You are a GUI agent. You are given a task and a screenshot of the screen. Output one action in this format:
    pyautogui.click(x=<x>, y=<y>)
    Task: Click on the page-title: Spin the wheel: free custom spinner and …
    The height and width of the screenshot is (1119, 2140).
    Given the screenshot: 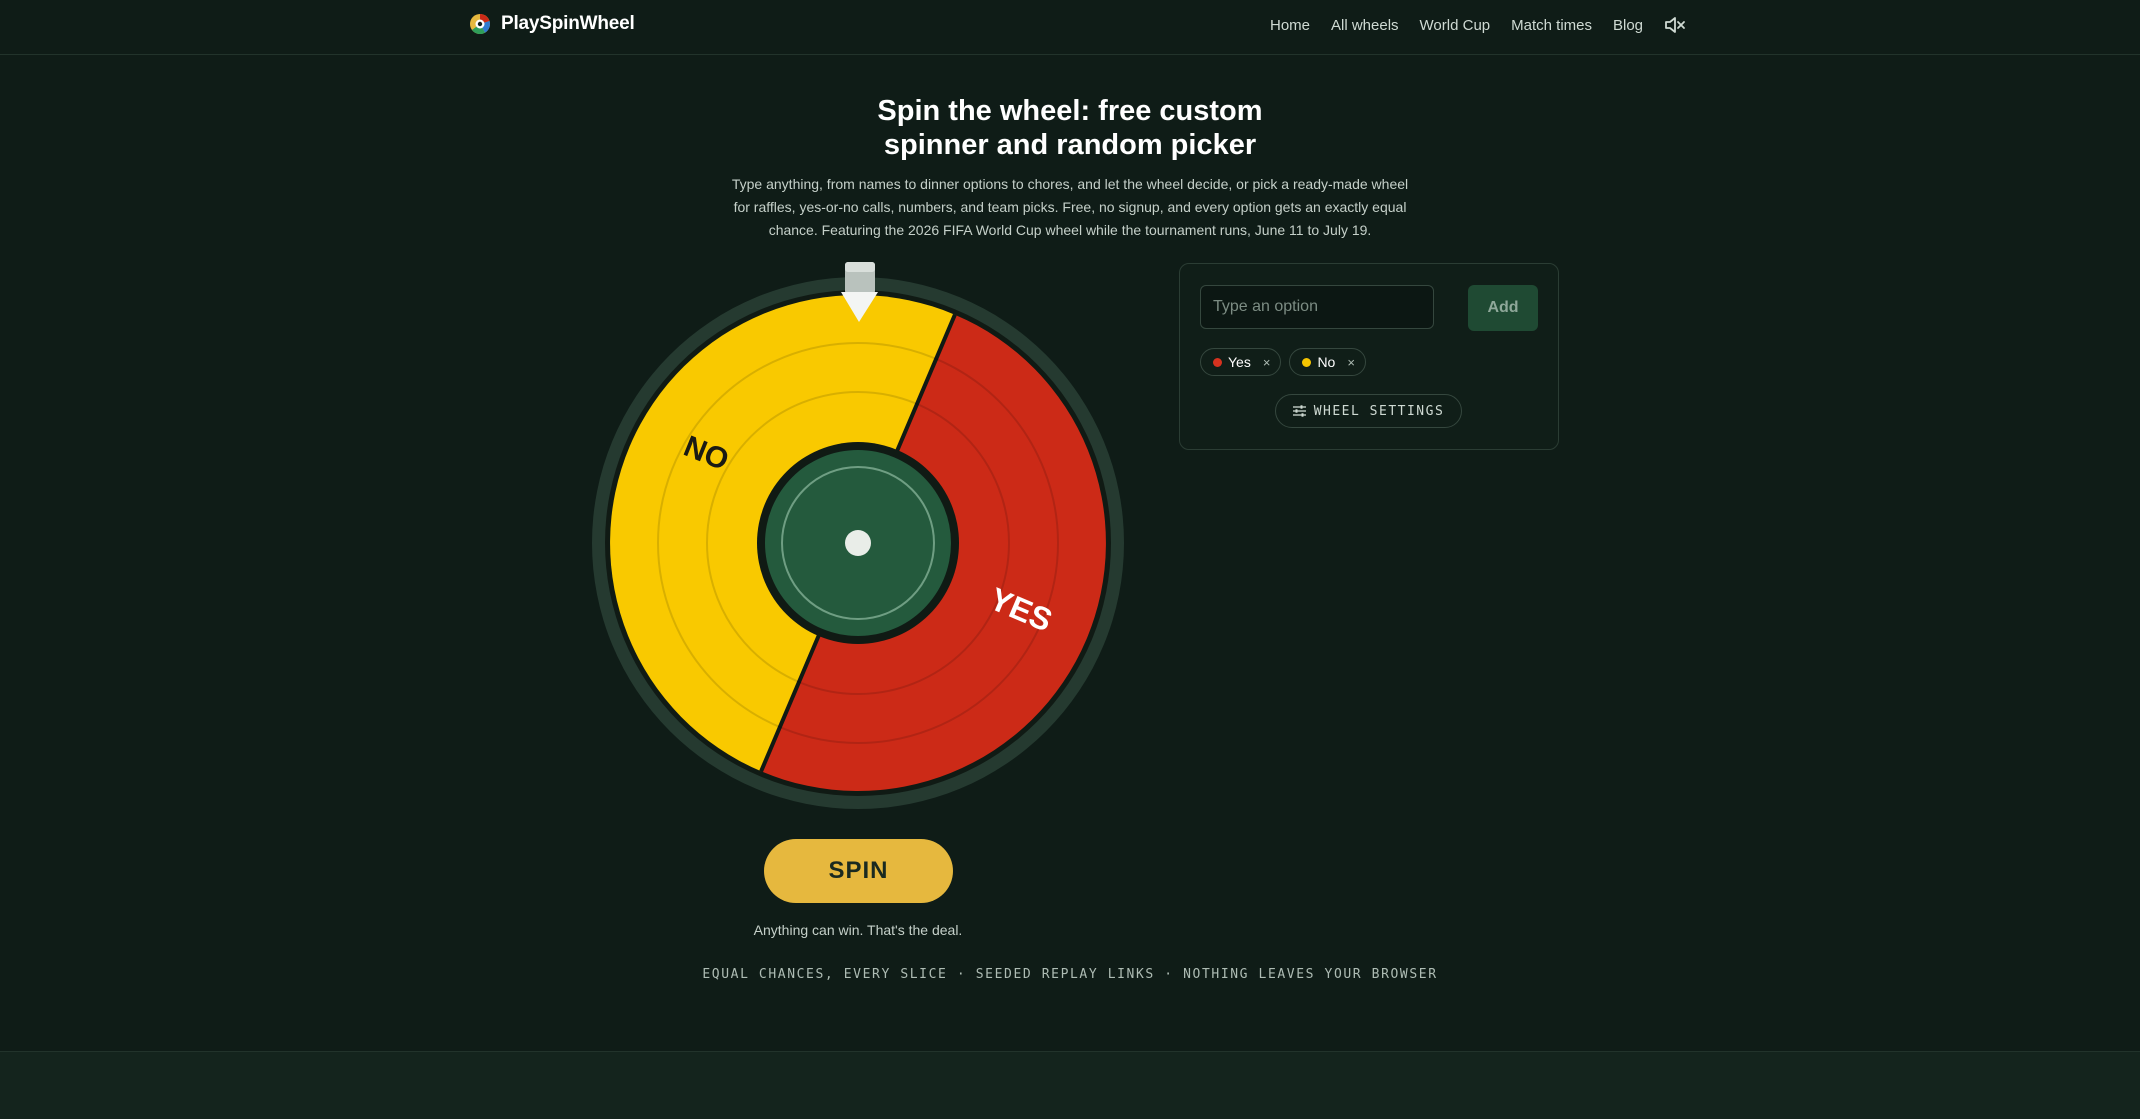 What is the action you would take?
    pyautogui.click(x=1070, y=128)
    